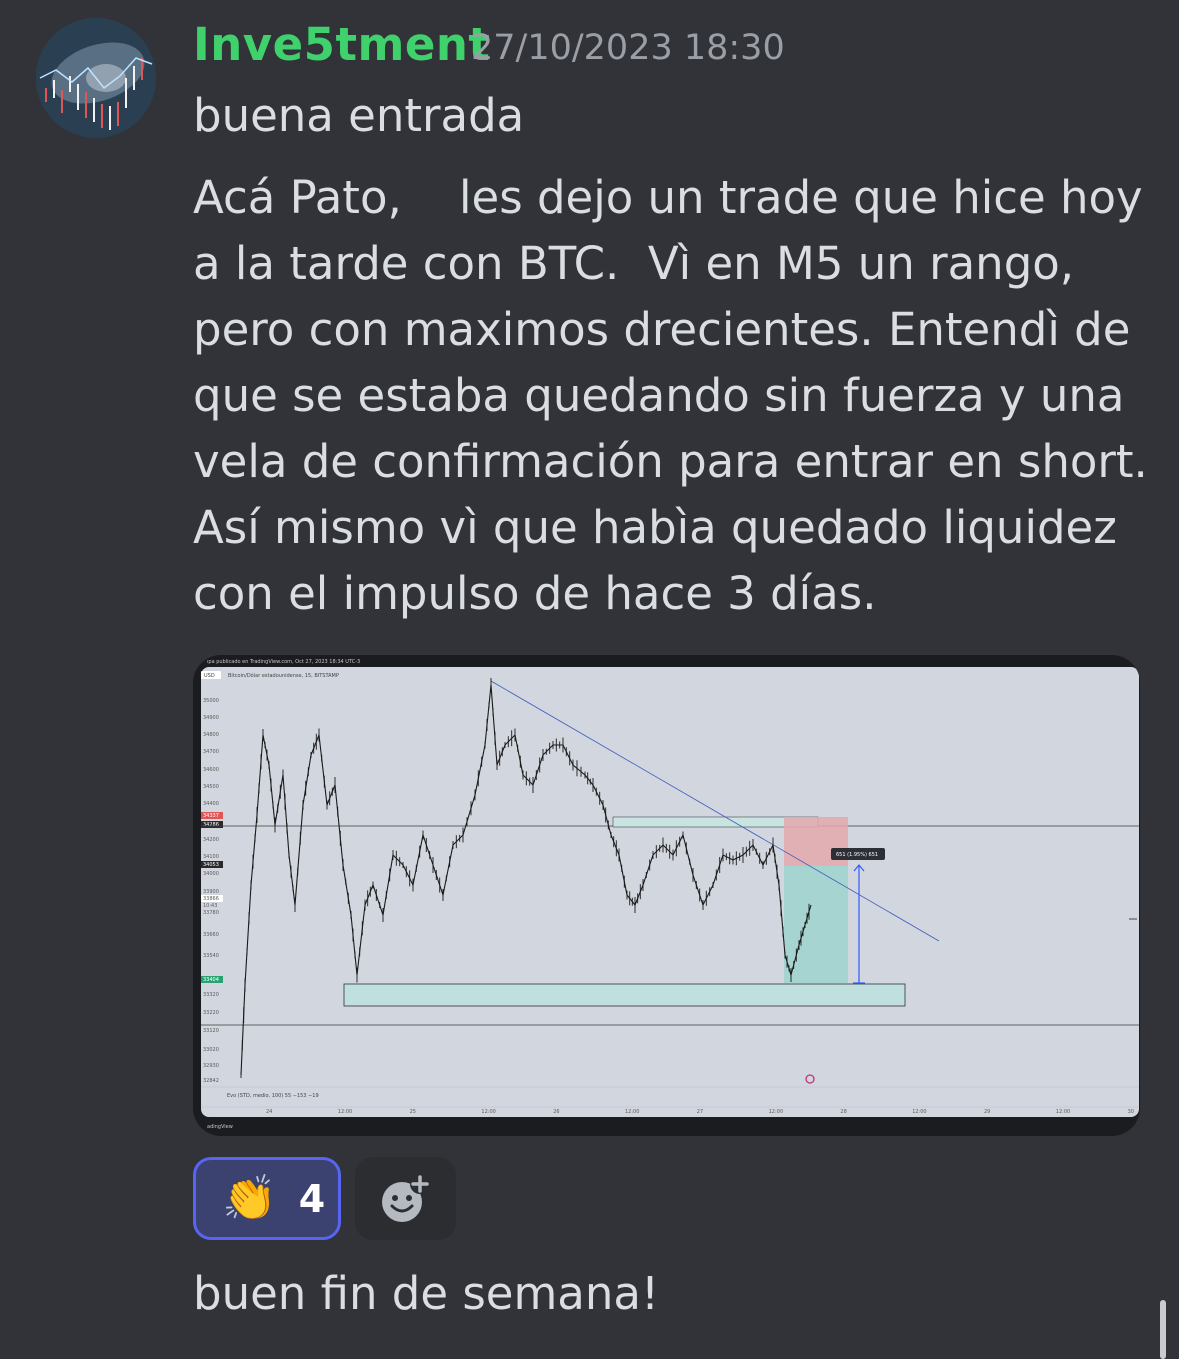  What do you see at coordinates (210, 906) in the screenshot?
I see `price-axis-label: 10:43` at bounding box center [210, 906].